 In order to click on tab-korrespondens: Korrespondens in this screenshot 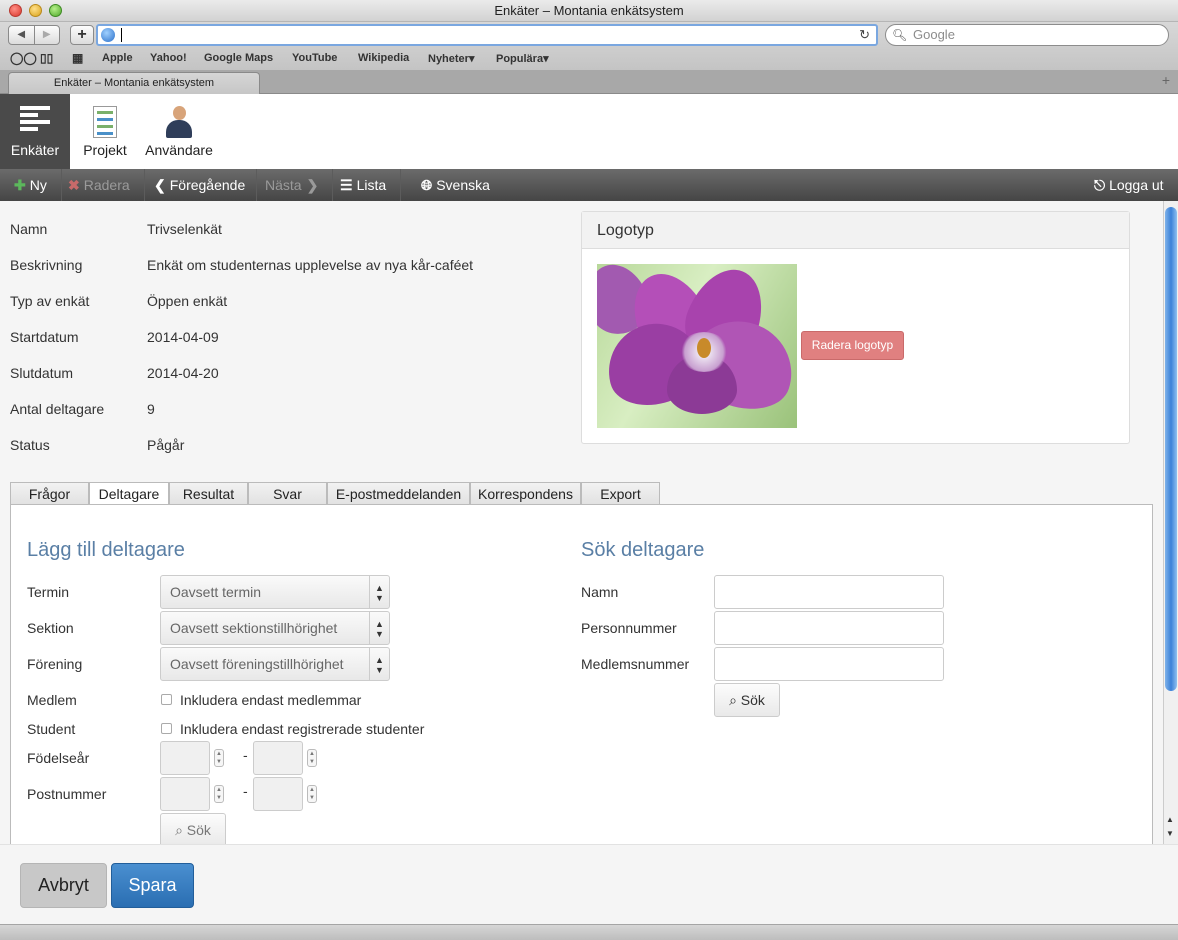, I will do `click(525, 493)`.